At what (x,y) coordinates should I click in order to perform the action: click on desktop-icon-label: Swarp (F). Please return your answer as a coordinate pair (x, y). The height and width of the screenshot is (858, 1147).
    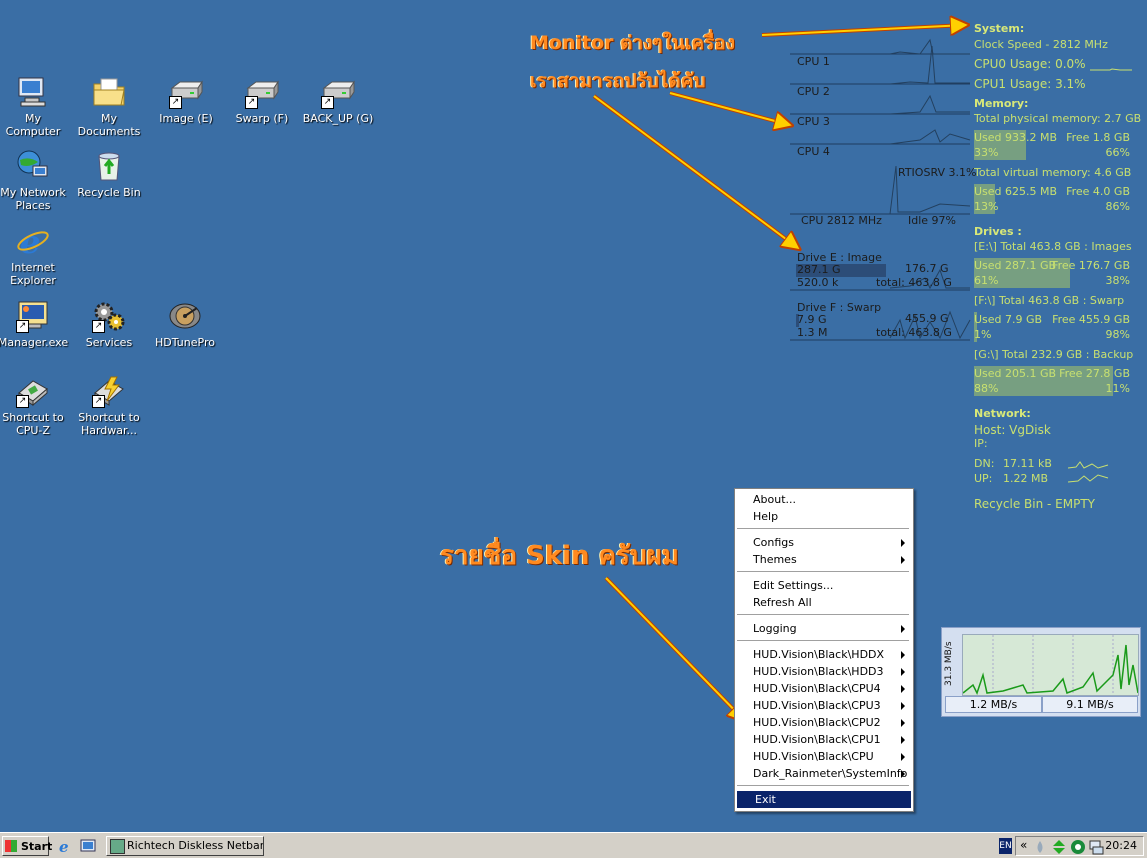
    Looking at the image, I should click on (262, 118).